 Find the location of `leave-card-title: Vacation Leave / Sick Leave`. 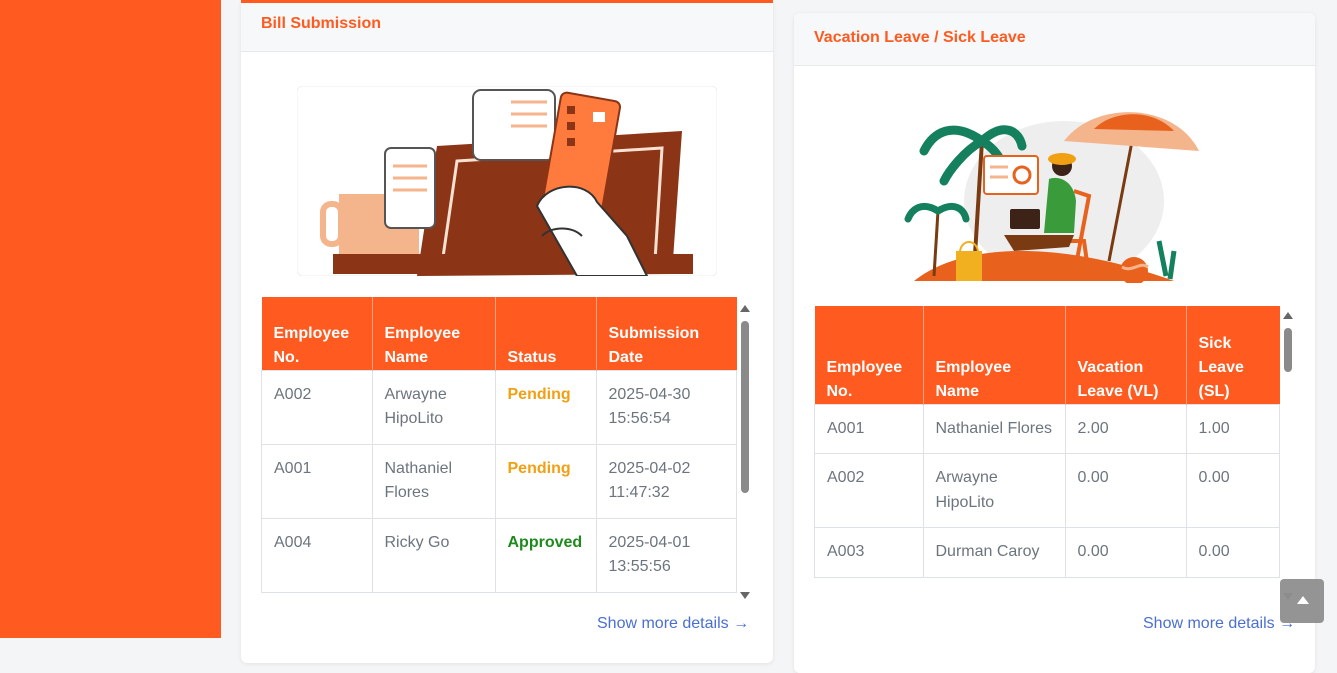

leave-card-title: Vacation Leave / Sick Leave is located at coordinates (1054, 39).